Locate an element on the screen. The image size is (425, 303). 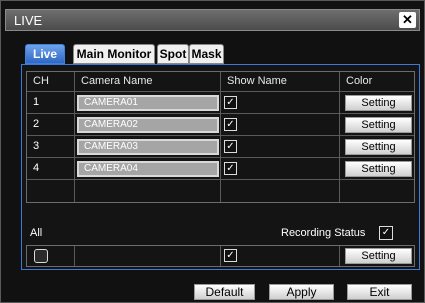
exit-button: Exit is located at coordinates (379, 292).